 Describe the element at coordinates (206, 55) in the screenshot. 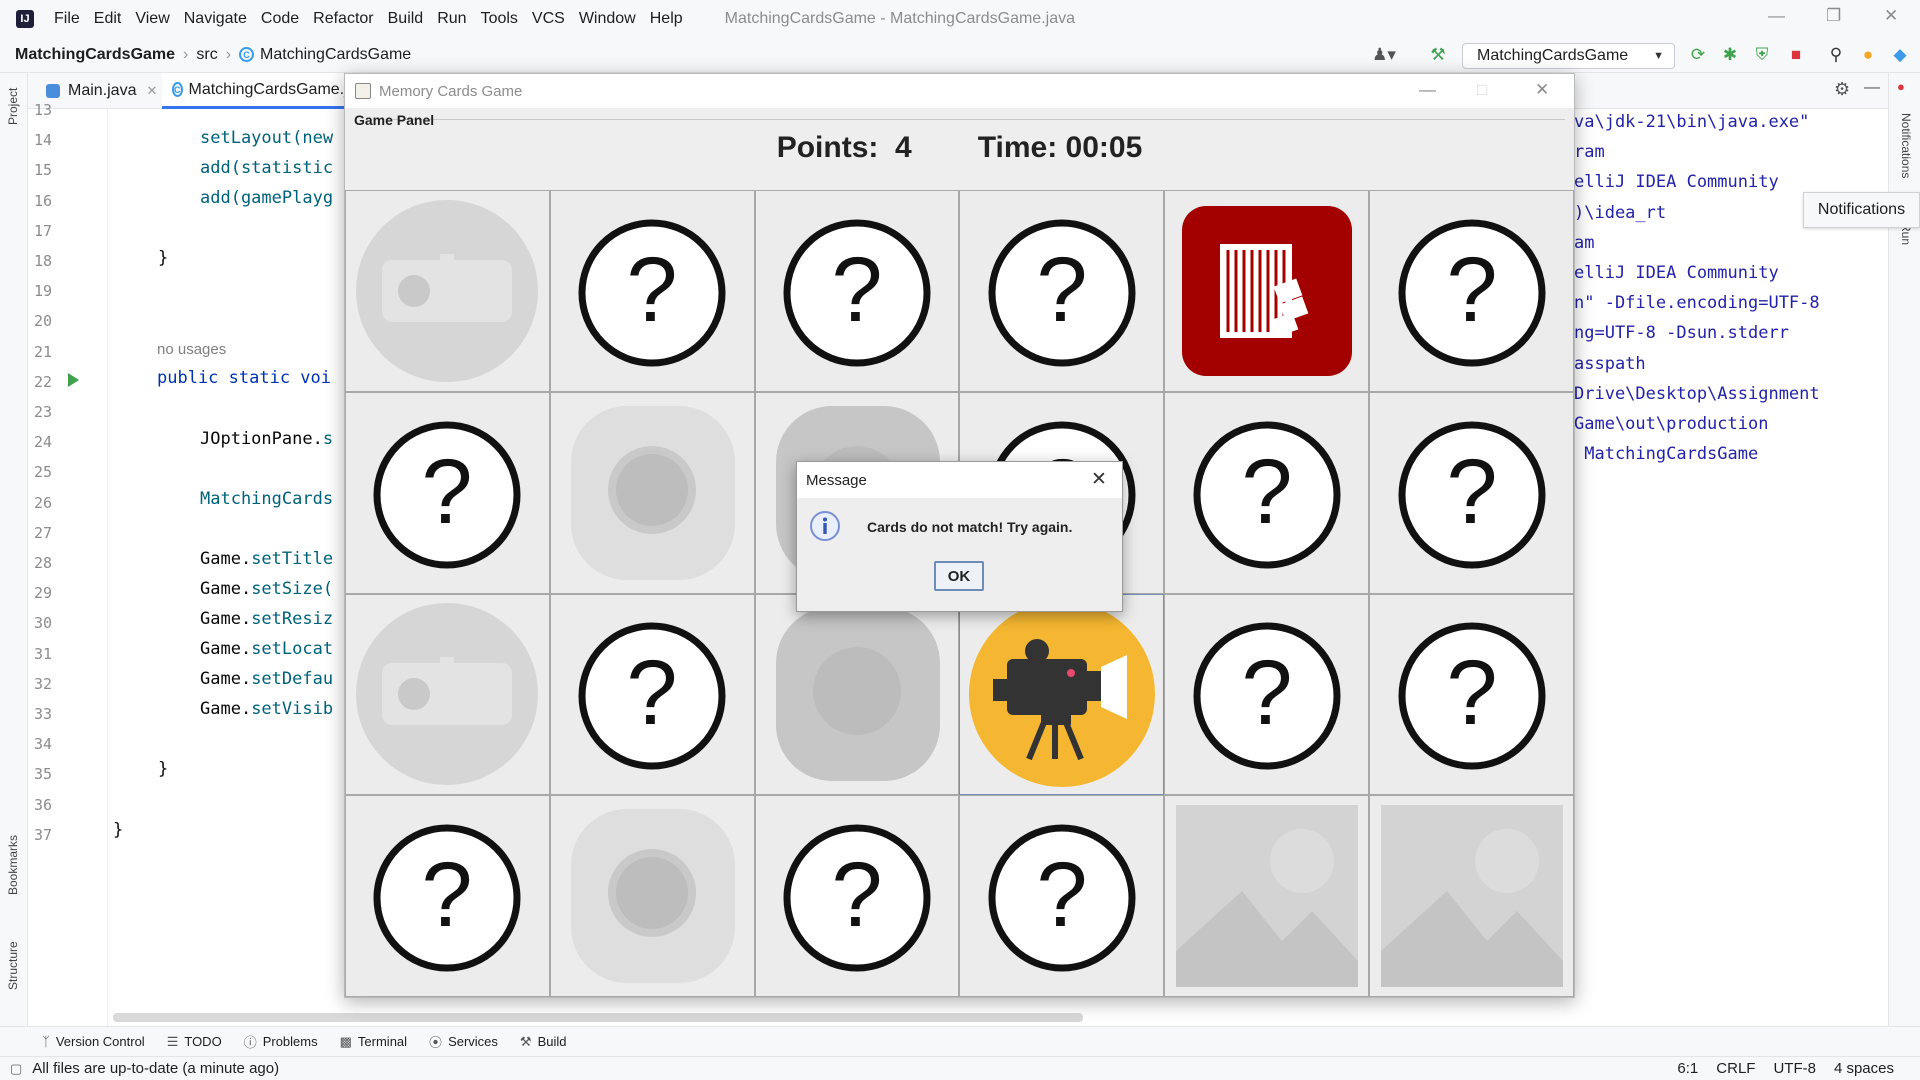

I see `breadcrumb-folder: src` at that location.